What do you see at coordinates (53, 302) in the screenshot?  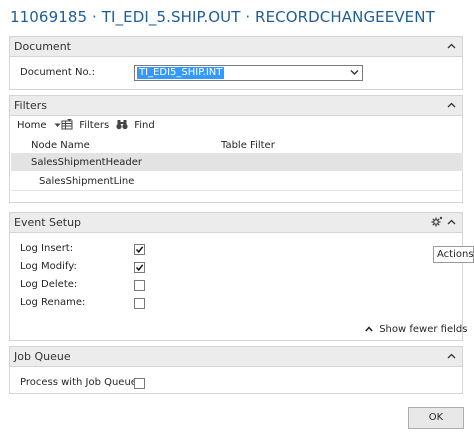 I see `log-rename-label: Log Rename:` at bounding box center [53, 302].